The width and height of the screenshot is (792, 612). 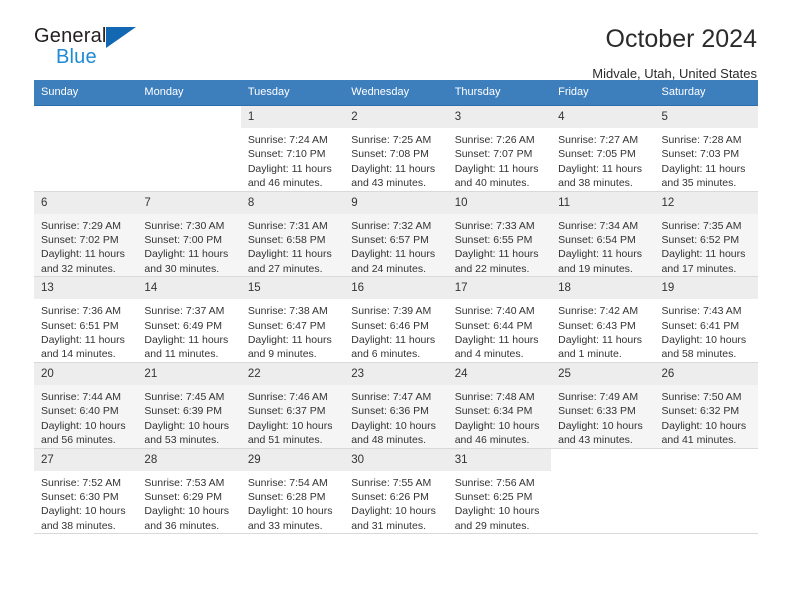 What do you see at coordinates (292, 93) in the screenshot?
I see `weekday-header-tuesday: Tuesday` at bounding box center [292, 93].